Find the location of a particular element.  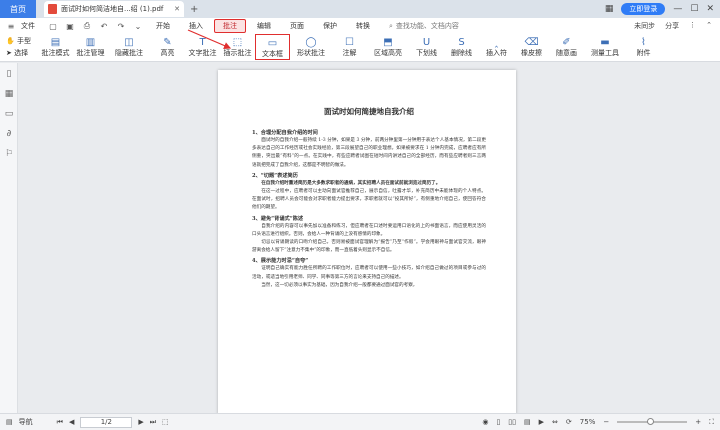

single-page-icon: ▯ is located at coordinates (498, 422).